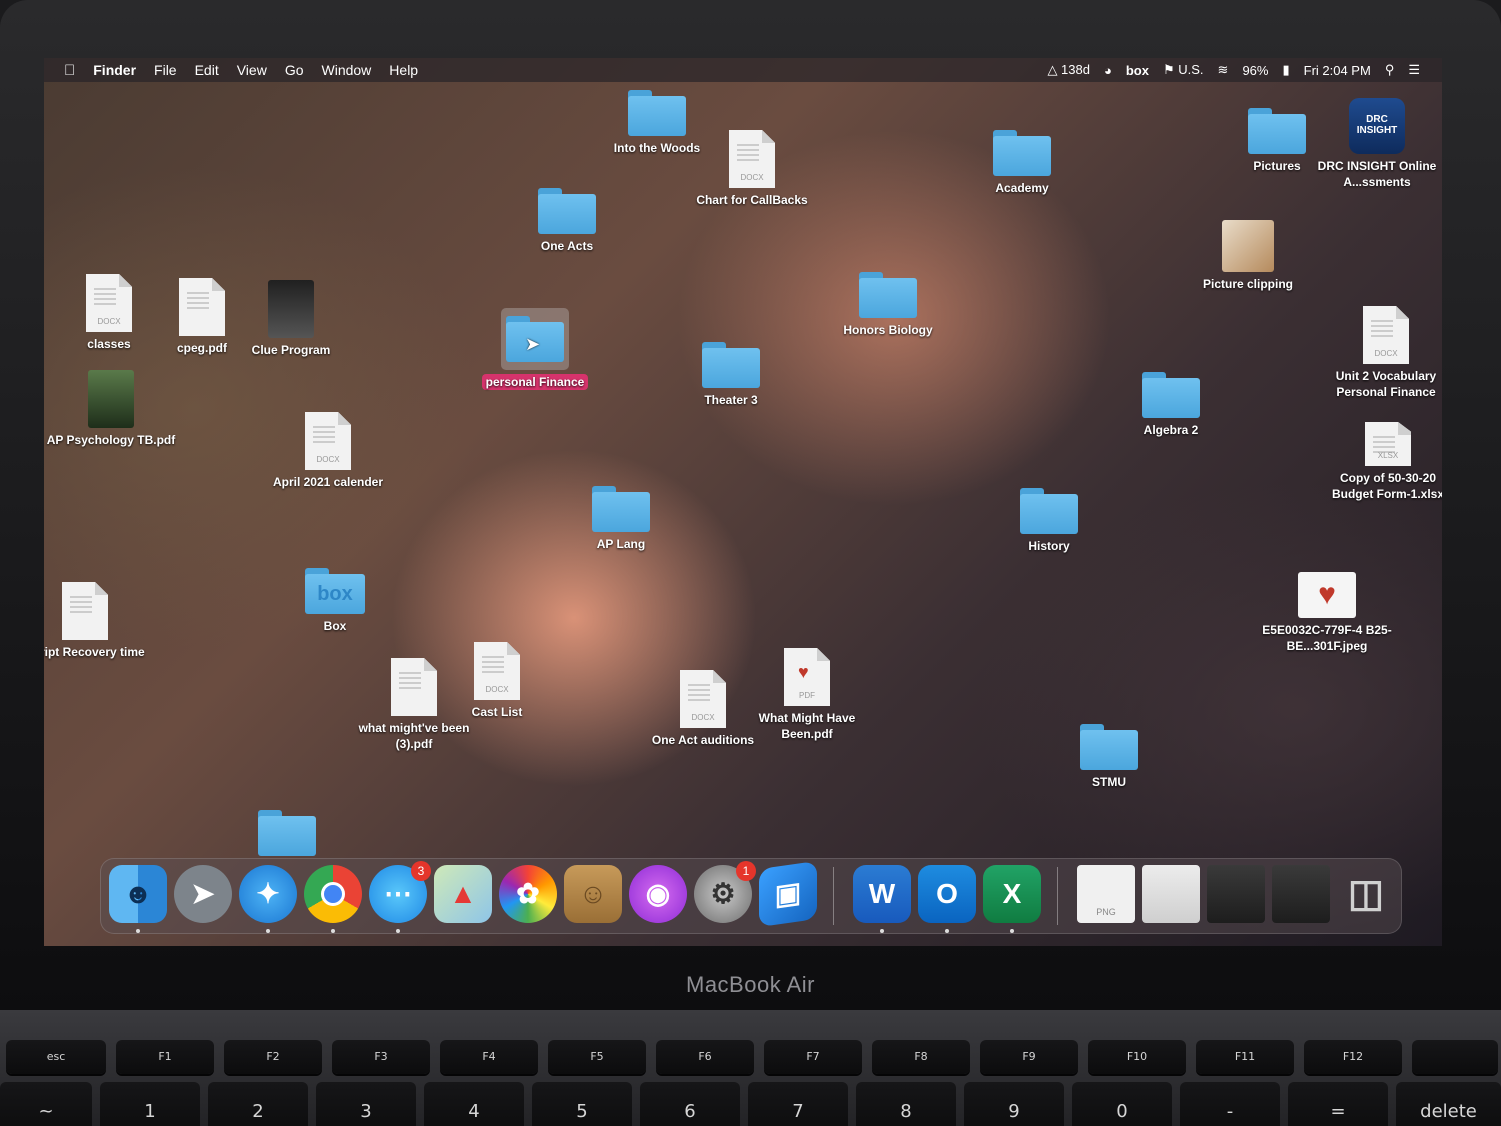  What do you see at coordinates (528, 894) in the screenshot?
I see `dock-photos: ✿` at bounding box center [528, 894].